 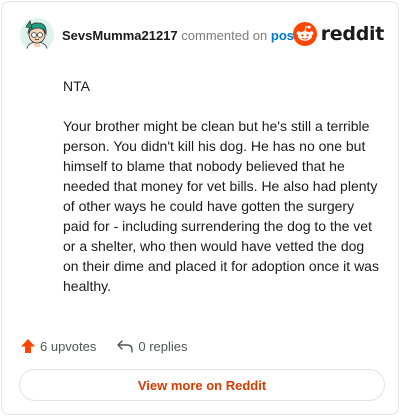 I want to click on reddit-brand: reddit, so click(x=338, y=34).